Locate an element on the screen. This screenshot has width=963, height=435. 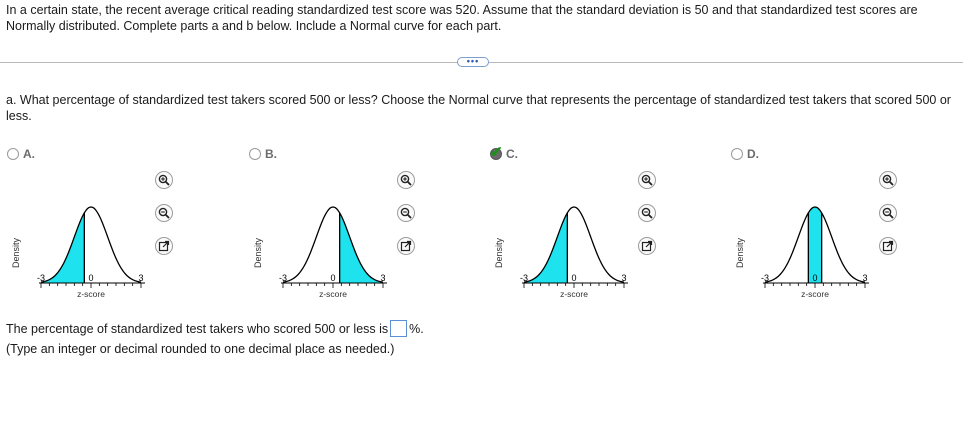
normal-curve-chart-d: Density -3 0 3 z-score is located at coordinates (802, 251).